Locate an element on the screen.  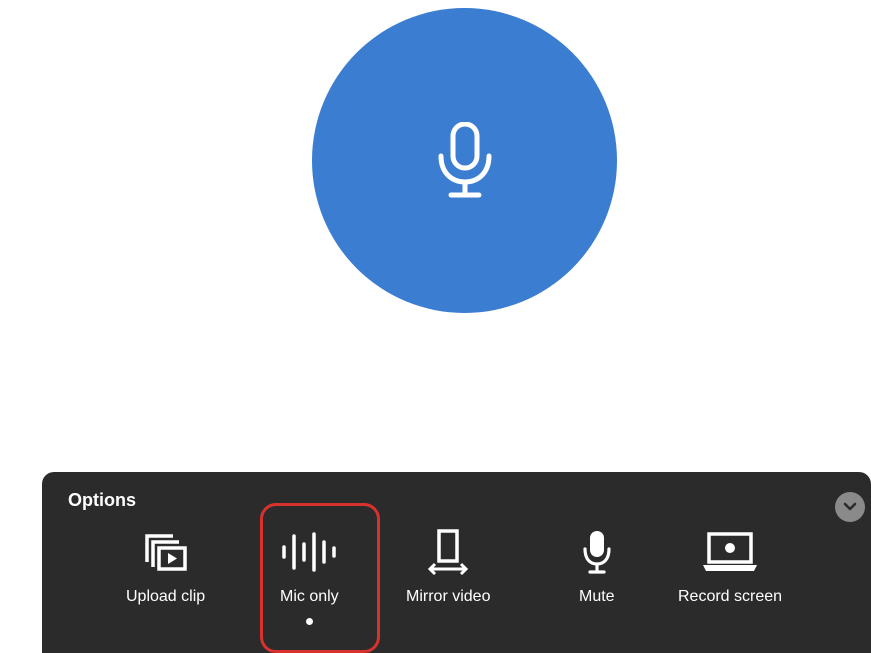
option-record-screen: Record screen is located at coordinates (730, 565).